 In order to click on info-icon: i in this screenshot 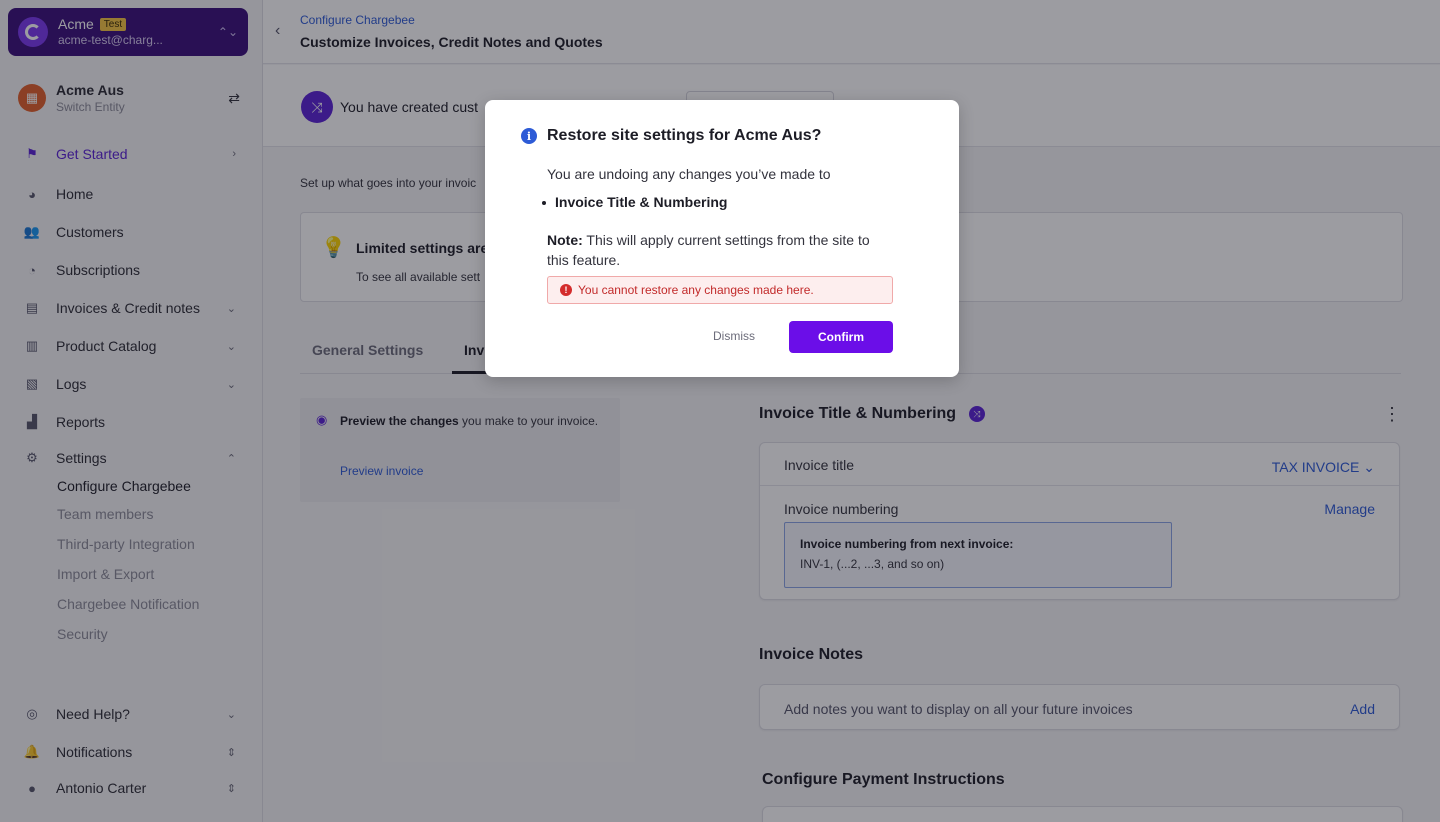, I will do `click(529, 136)`.